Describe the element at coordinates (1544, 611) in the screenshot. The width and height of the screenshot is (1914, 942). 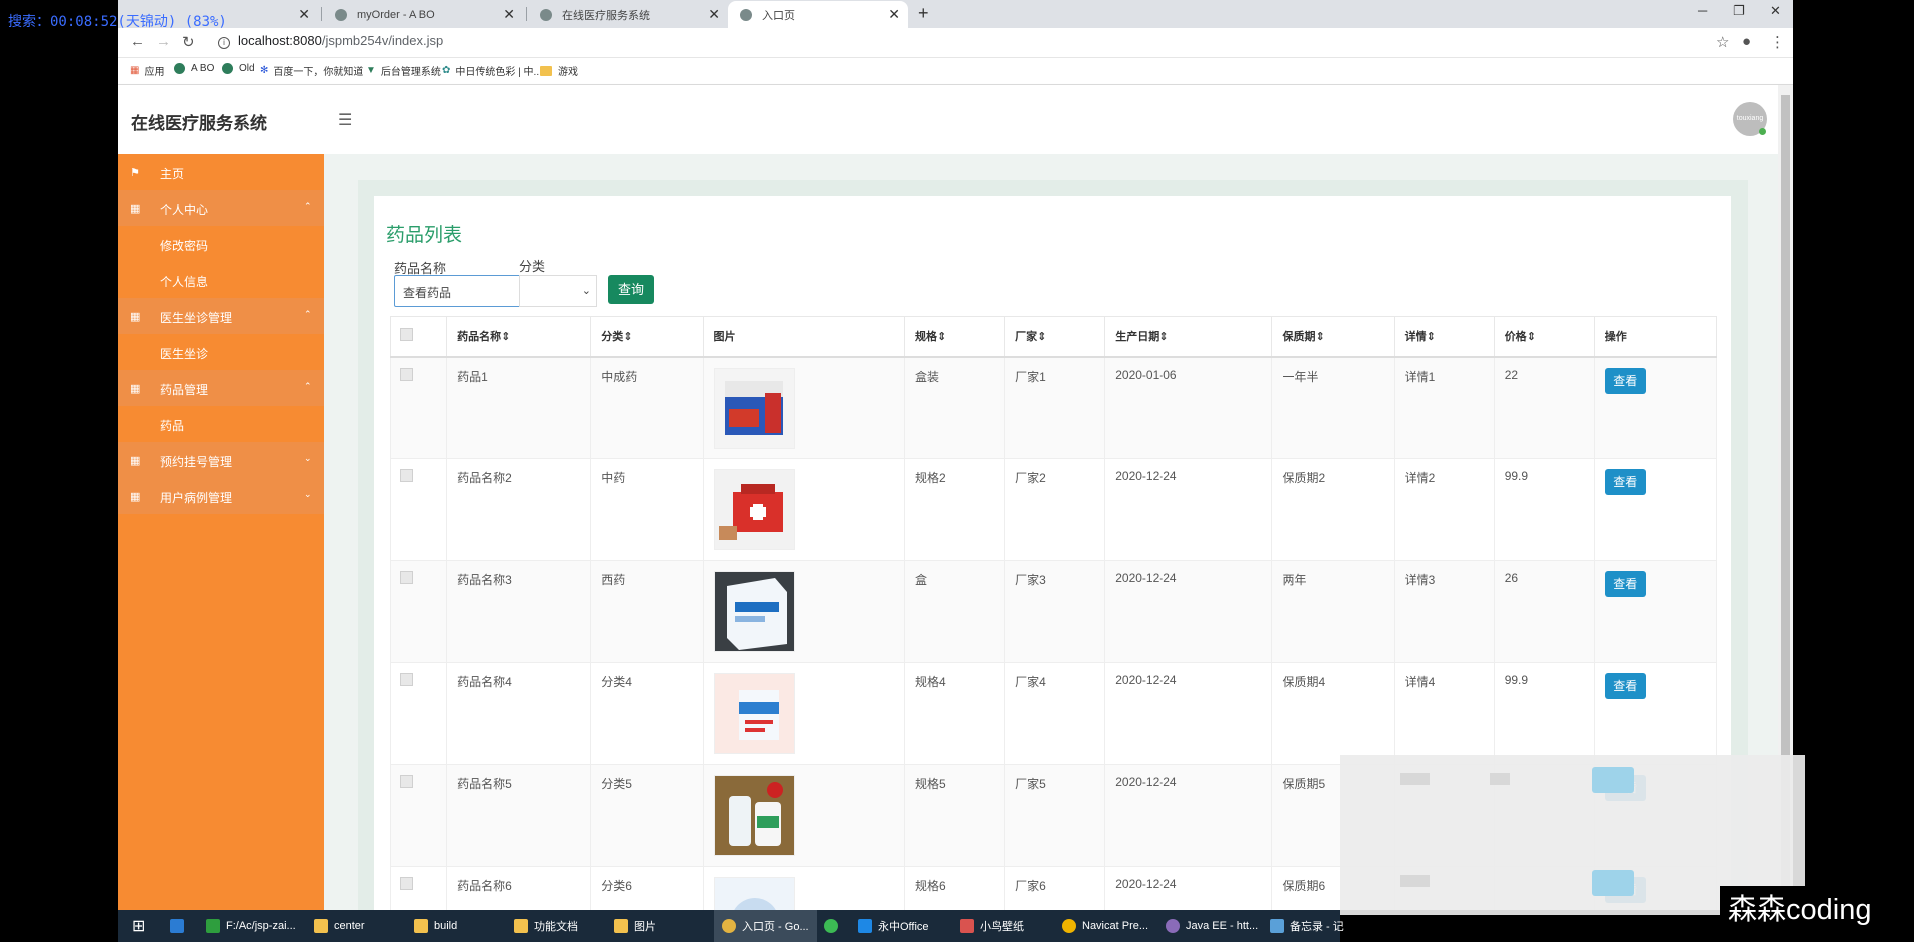
I see `drug-price: 26` at that location.